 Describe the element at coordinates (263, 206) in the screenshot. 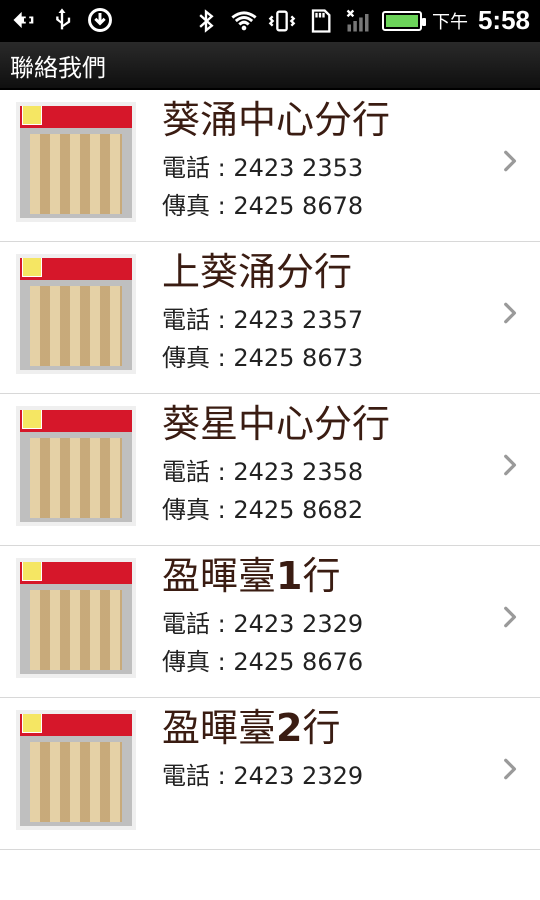

I see `branch-fax: 傳真 : 2425 8678` at that location.